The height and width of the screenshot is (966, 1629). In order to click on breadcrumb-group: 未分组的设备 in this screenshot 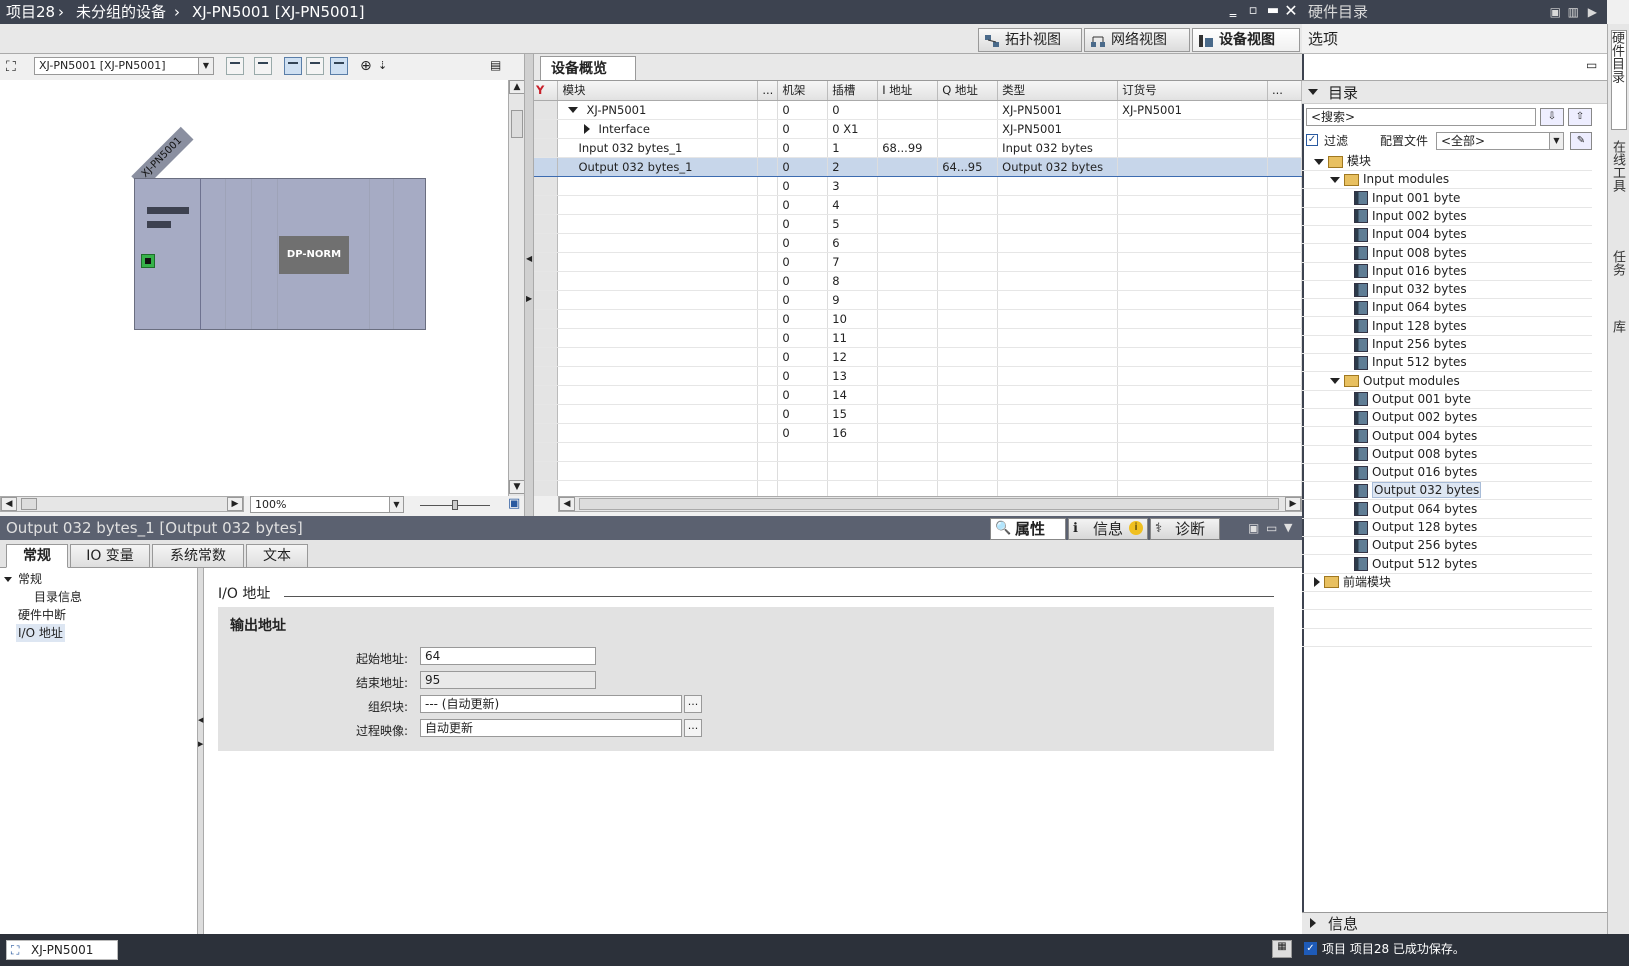, I will do `click(121, 12)`.